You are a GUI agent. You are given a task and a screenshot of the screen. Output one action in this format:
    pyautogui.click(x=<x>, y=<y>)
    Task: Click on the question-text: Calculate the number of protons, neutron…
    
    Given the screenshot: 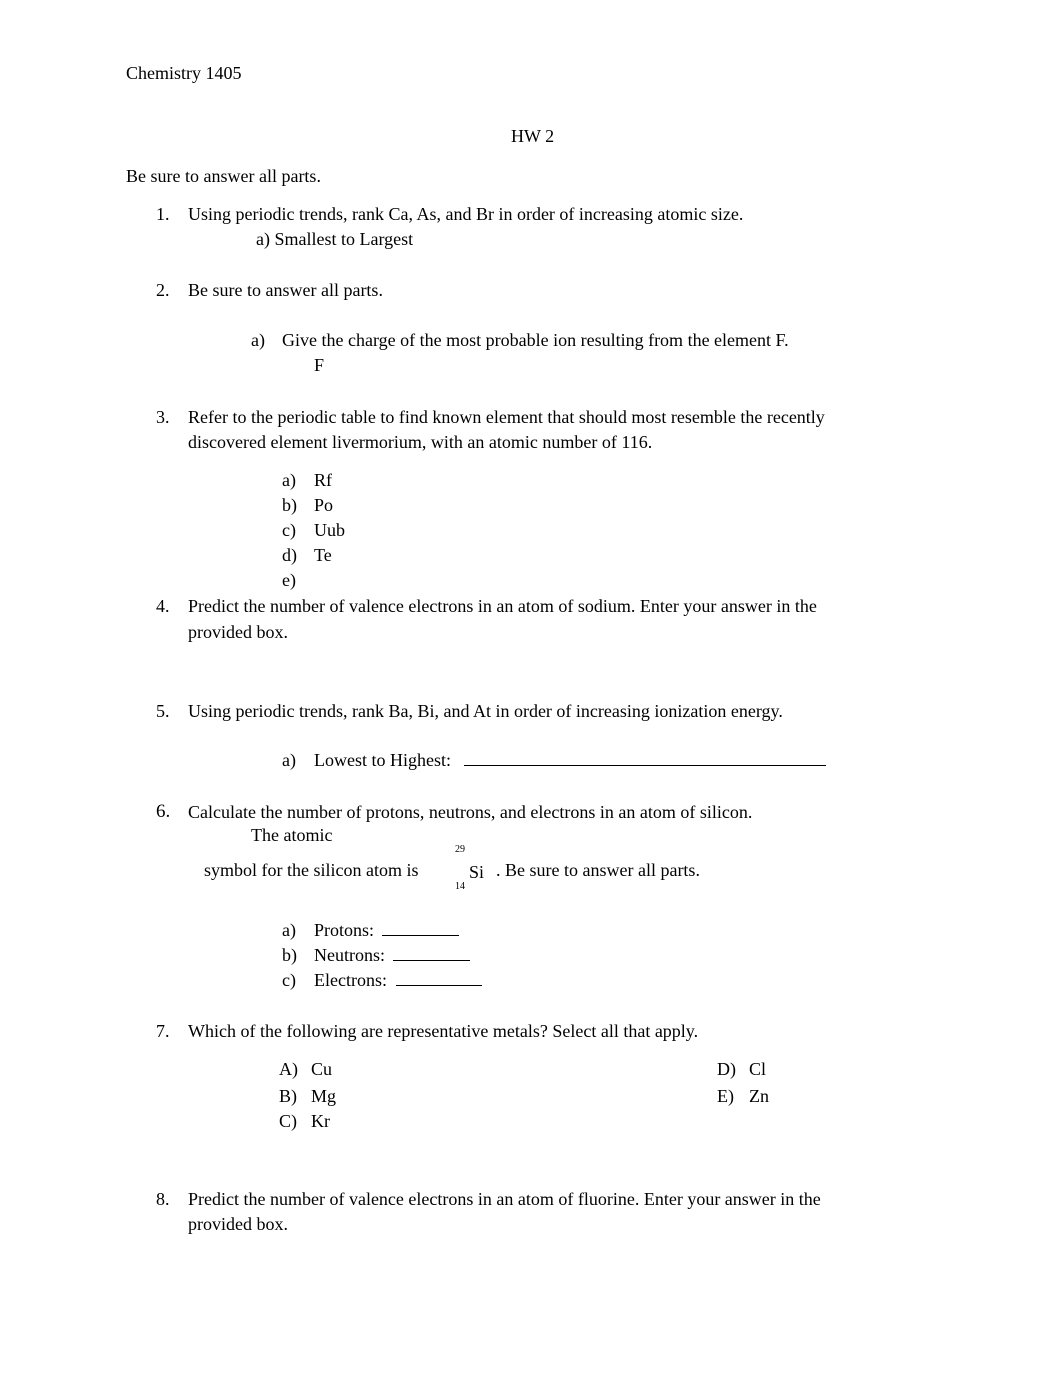 What is the action you would take?
    pyautogui.click(x=470, y=812)
    